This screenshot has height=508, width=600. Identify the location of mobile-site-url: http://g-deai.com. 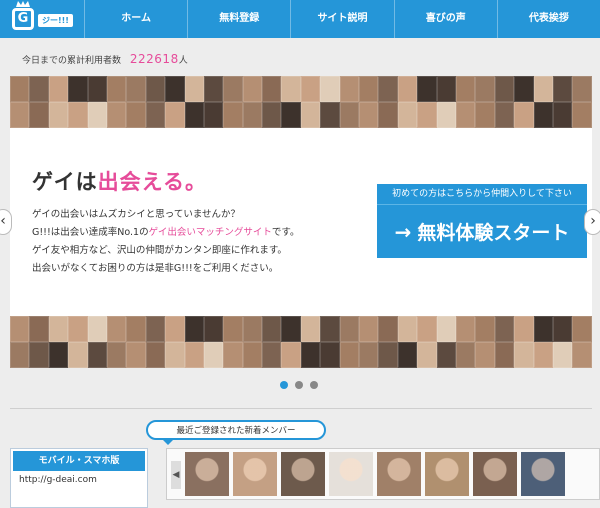
(79, 480).